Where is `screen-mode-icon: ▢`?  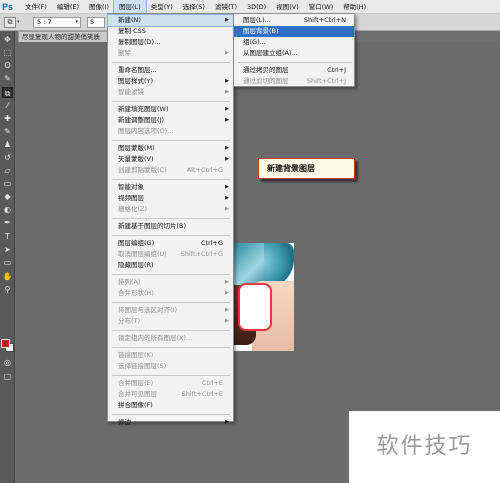
screen-mode-icon: ▢ is located at coordinates (7, 376).